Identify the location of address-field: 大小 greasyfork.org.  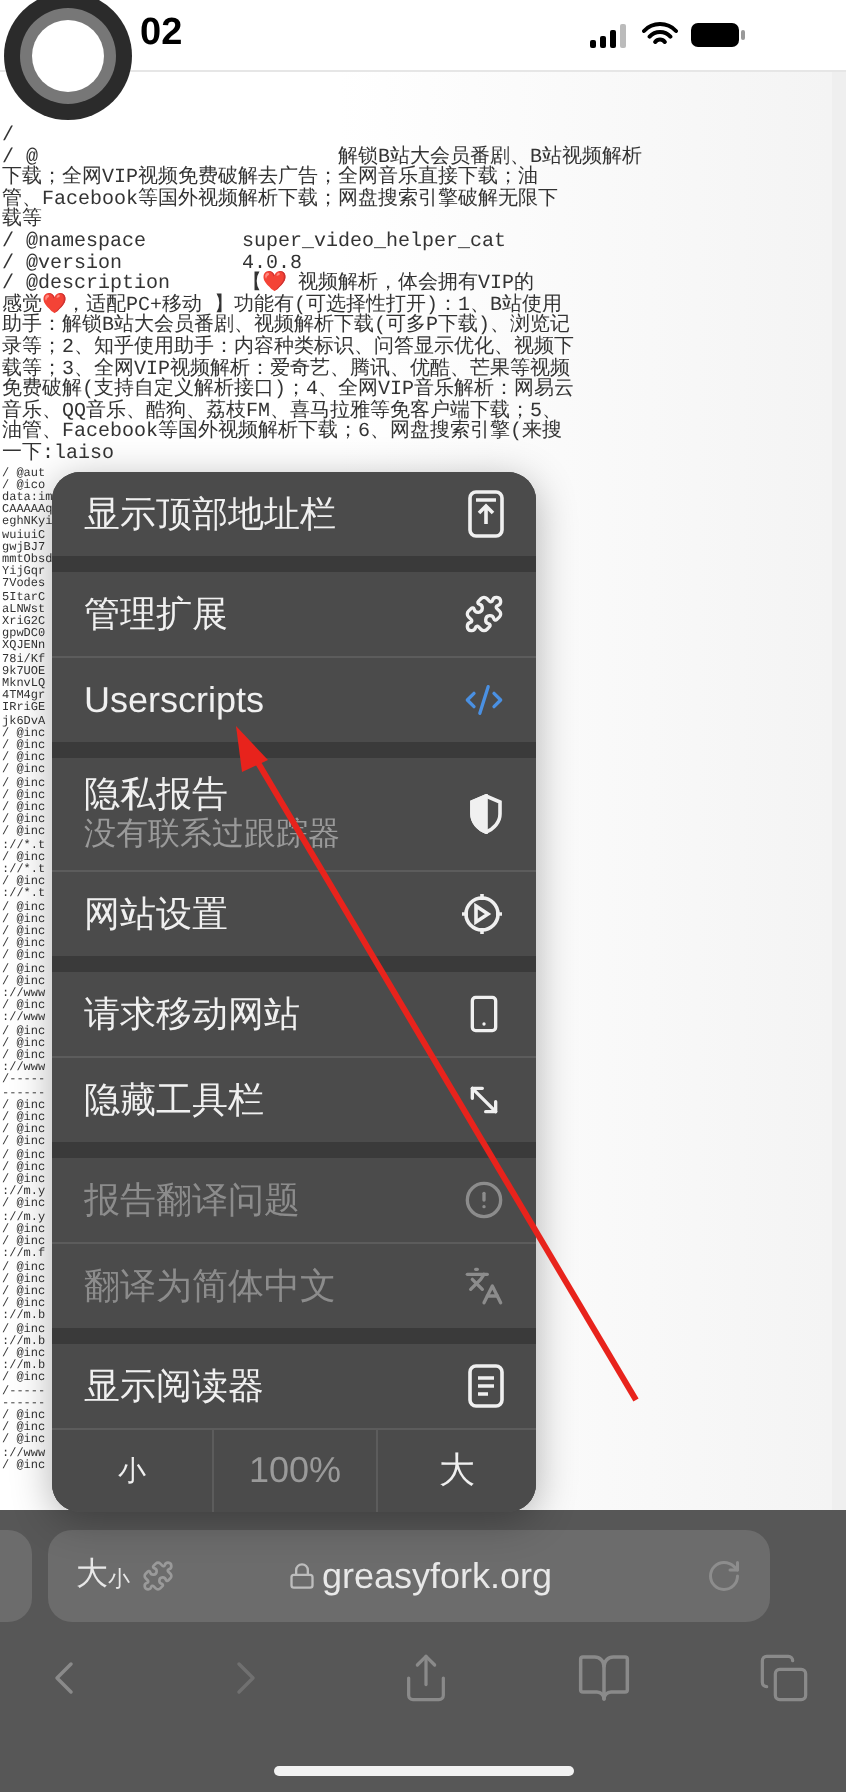
(409, 1576).